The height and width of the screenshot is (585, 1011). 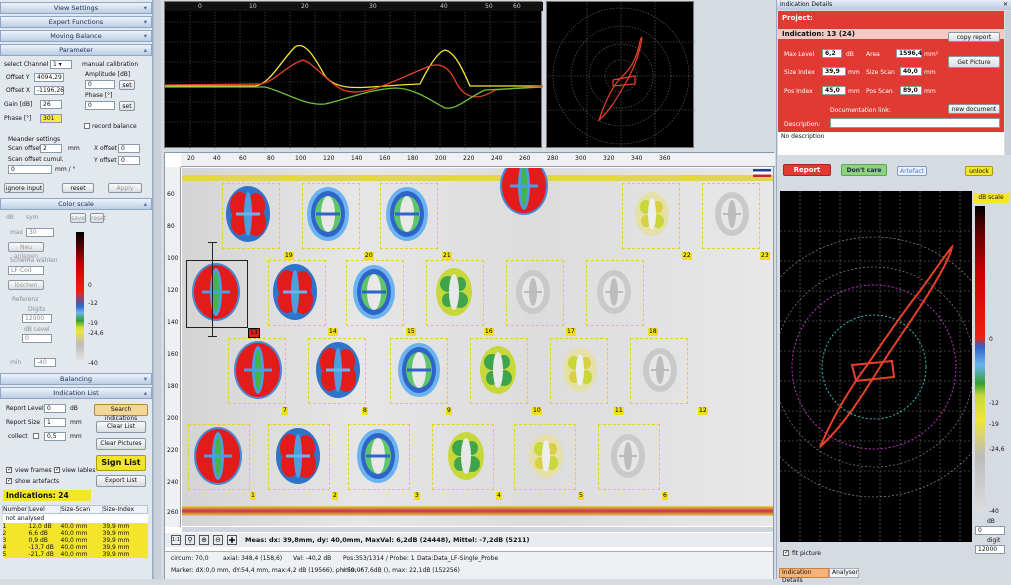 What do you see at coordinates (75, 540) in the screenshot?
I see `table-row: 3 0,9 dB 40,0 mm 39,9 mm` at bounding box center [75, 540].